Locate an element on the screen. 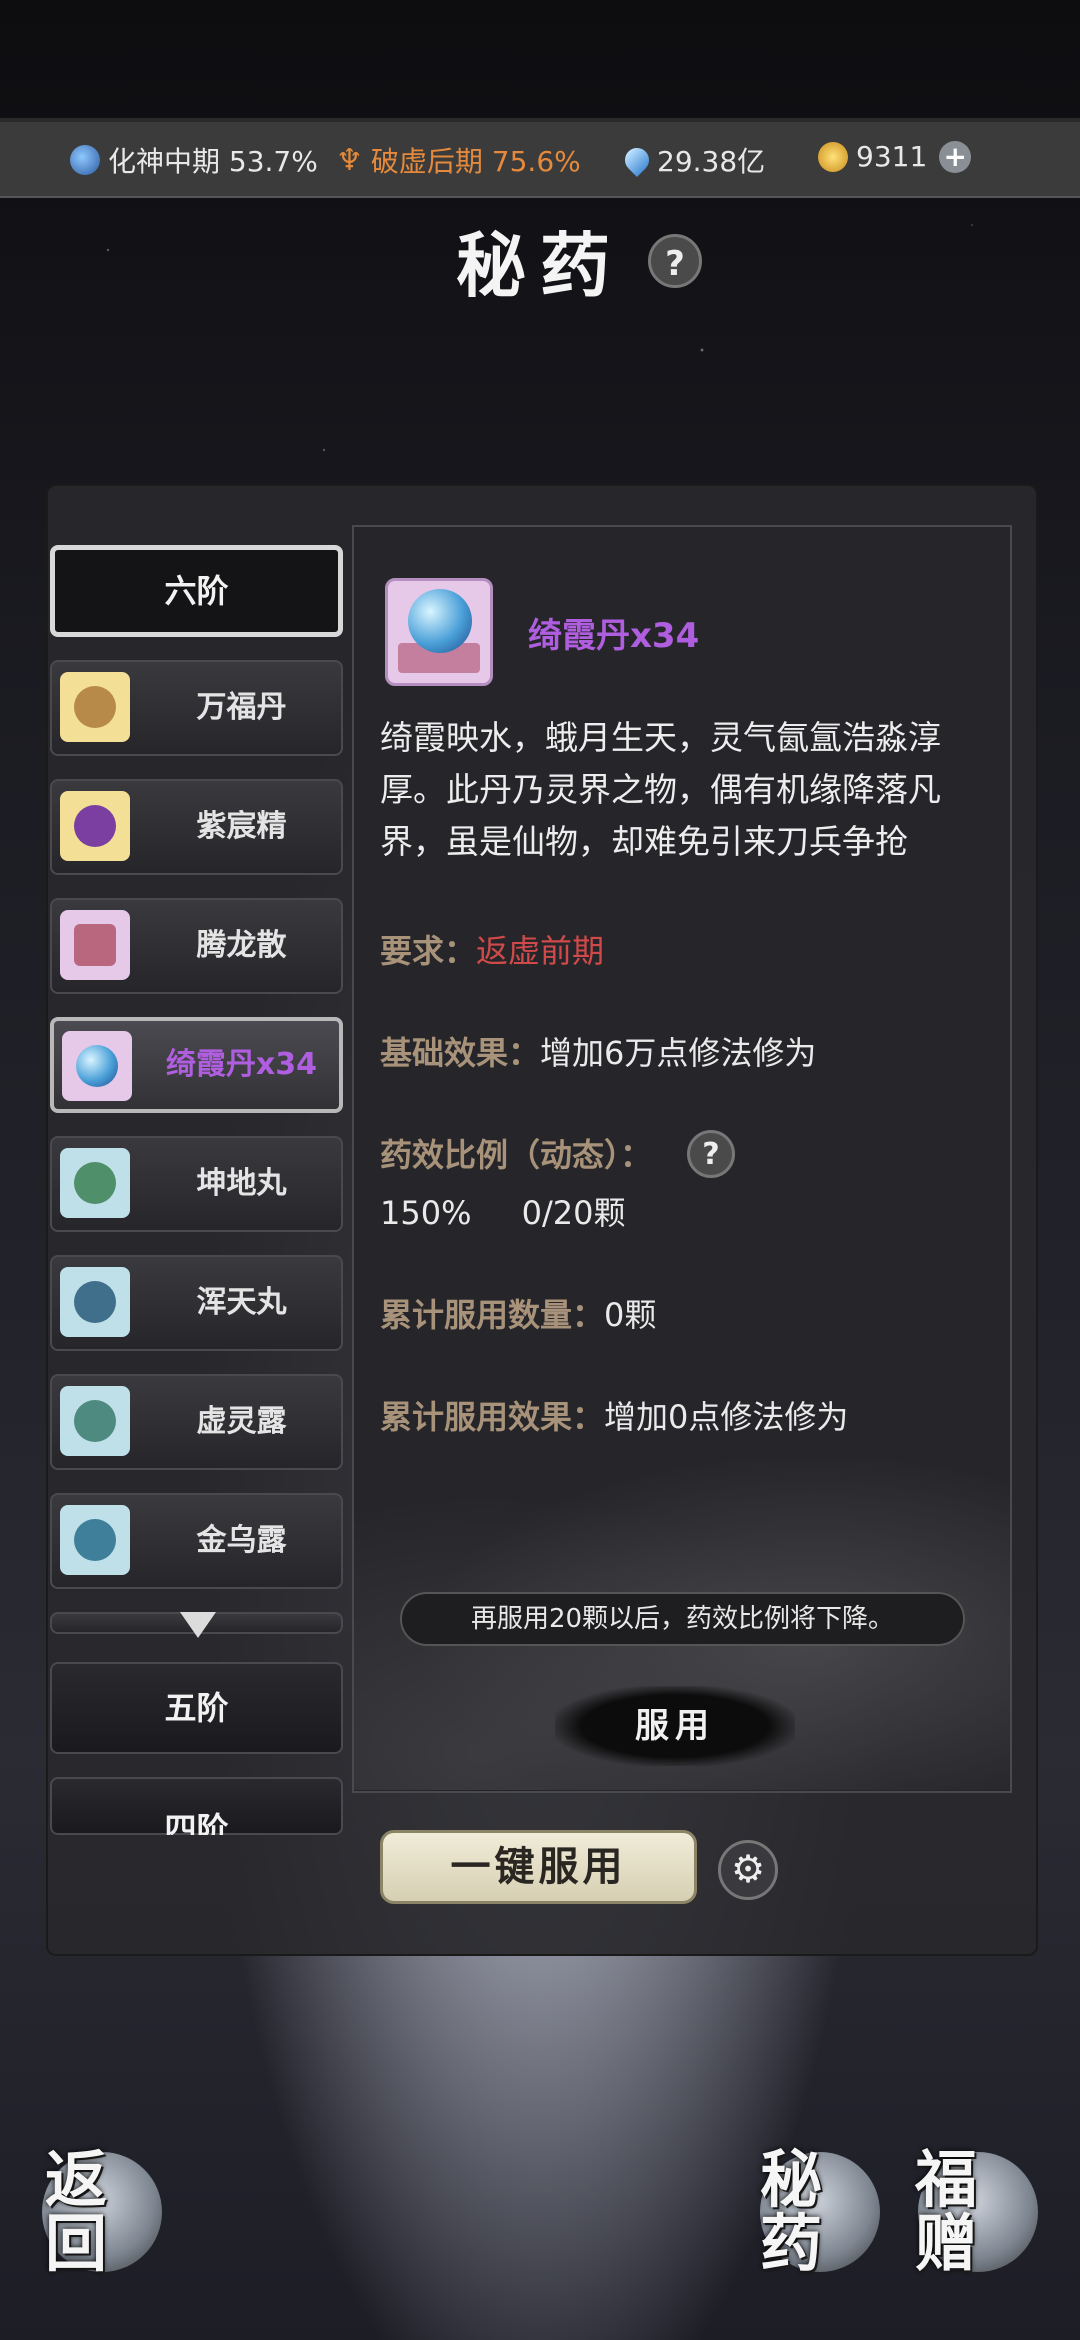  add-gold-button: + is located at coordinates (955, 156).